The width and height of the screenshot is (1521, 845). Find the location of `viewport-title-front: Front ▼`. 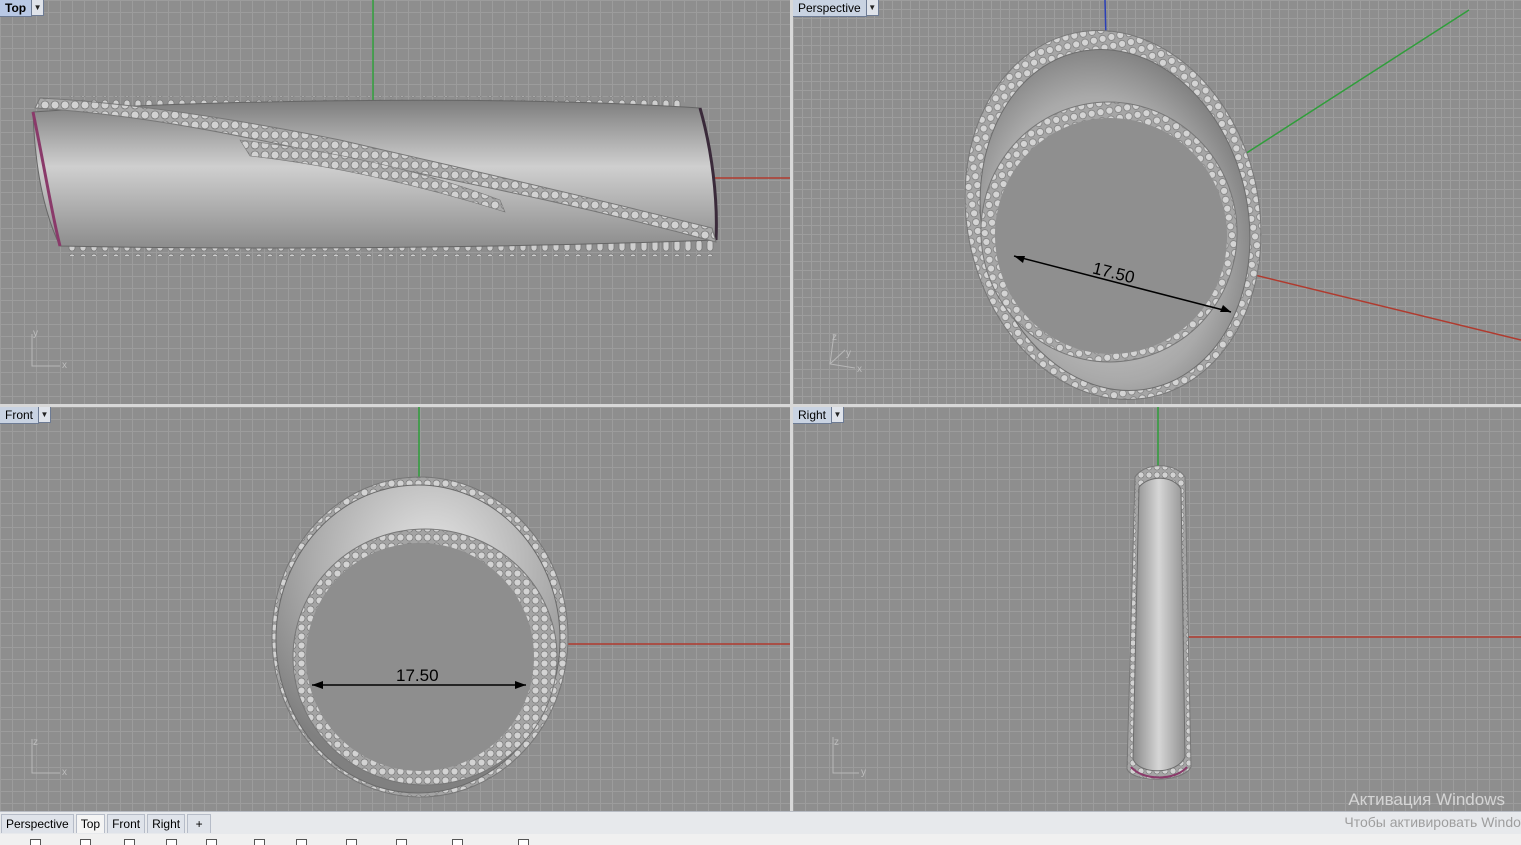

viewport-title-front: Front ▼ is located at coordinates (26, 415).